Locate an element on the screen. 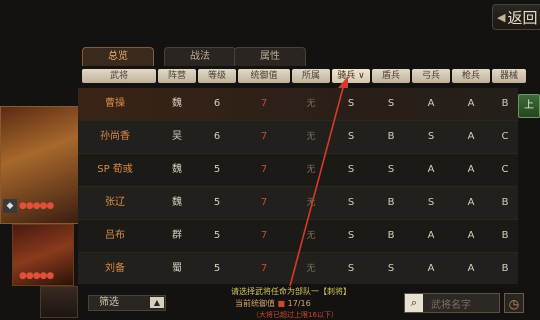  cost-counter: 当前统御值 ■ 17/16 is located at coordinates (295, 303).